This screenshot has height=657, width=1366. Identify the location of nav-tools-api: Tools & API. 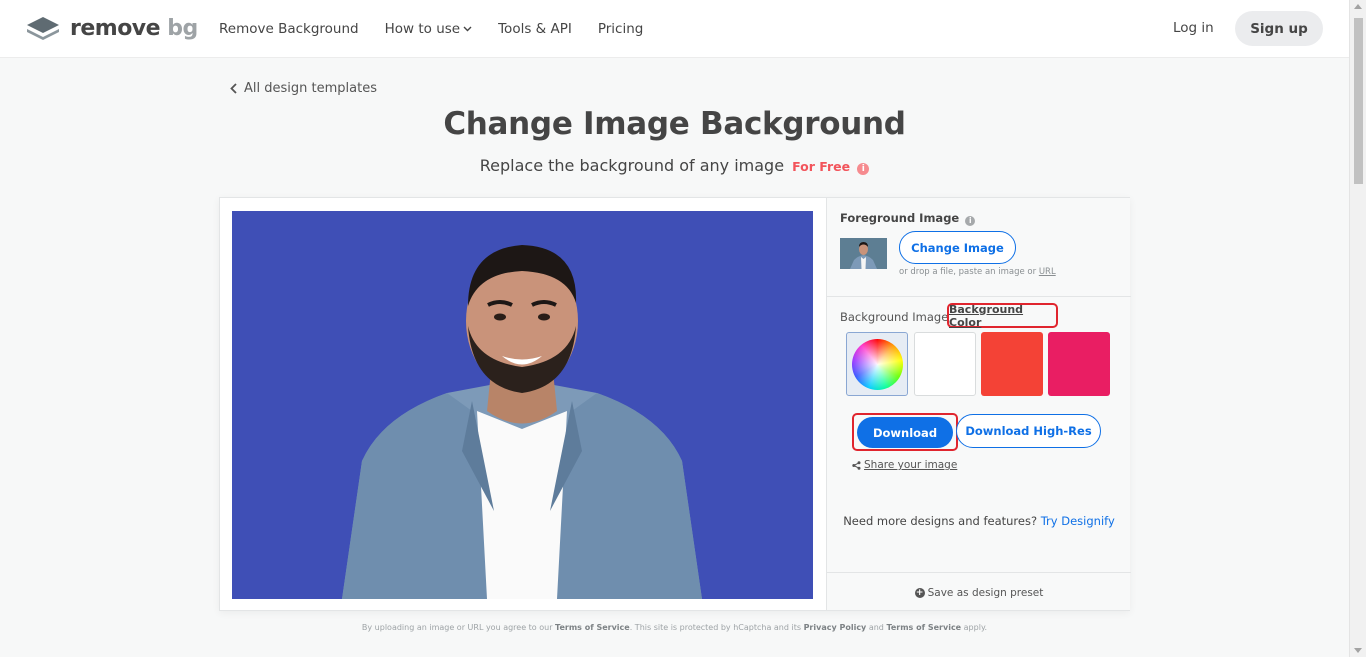
(535, 29).